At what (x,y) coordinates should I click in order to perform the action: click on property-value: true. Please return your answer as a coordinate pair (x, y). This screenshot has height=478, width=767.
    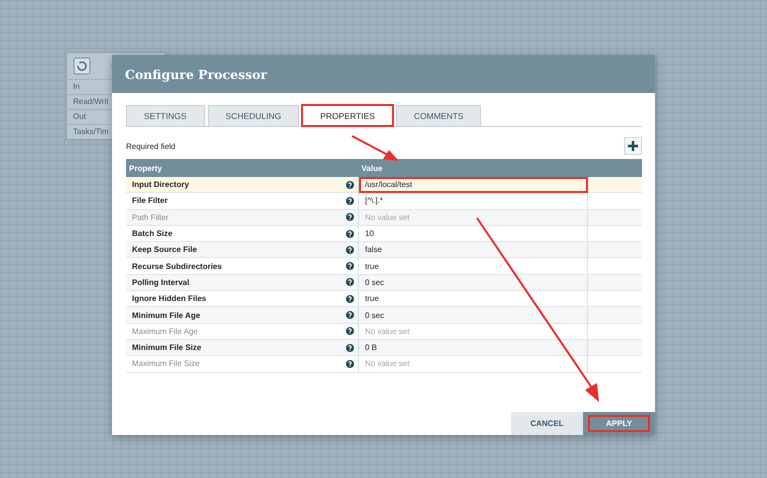
    Looking at the image, I should click on (473, 266).